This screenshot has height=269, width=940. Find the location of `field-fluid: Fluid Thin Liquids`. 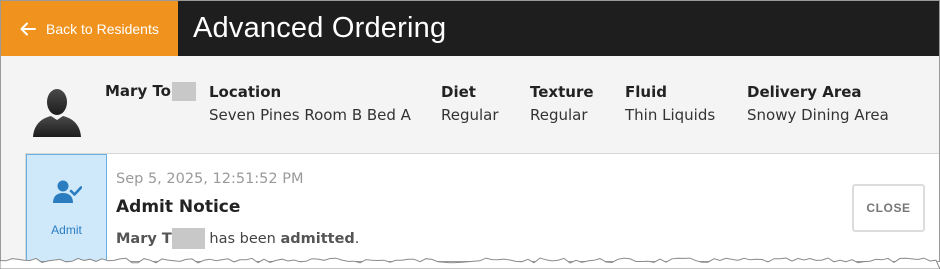

field-fluid: Fluid Thin Liquids is located at coordinates (670, 103).